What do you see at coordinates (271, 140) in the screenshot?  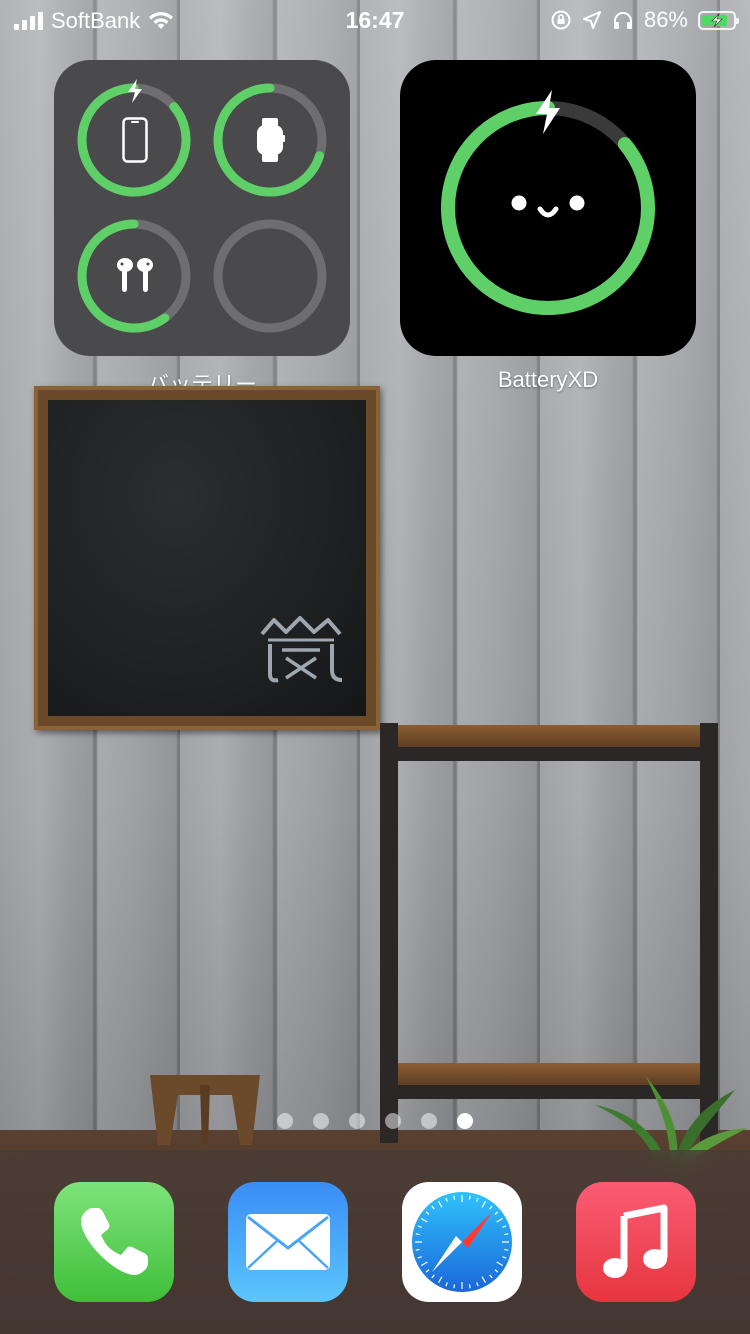 I see `apple-watch-icon` at bounding box center [271, 140].